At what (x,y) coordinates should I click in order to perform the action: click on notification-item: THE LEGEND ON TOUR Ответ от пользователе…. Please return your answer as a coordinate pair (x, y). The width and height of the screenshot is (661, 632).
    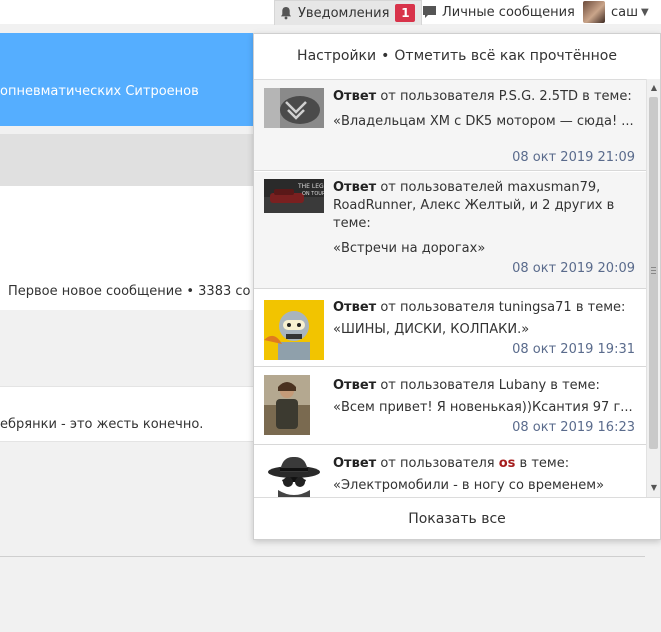
    Looking at the image, I should click on (450, 230).